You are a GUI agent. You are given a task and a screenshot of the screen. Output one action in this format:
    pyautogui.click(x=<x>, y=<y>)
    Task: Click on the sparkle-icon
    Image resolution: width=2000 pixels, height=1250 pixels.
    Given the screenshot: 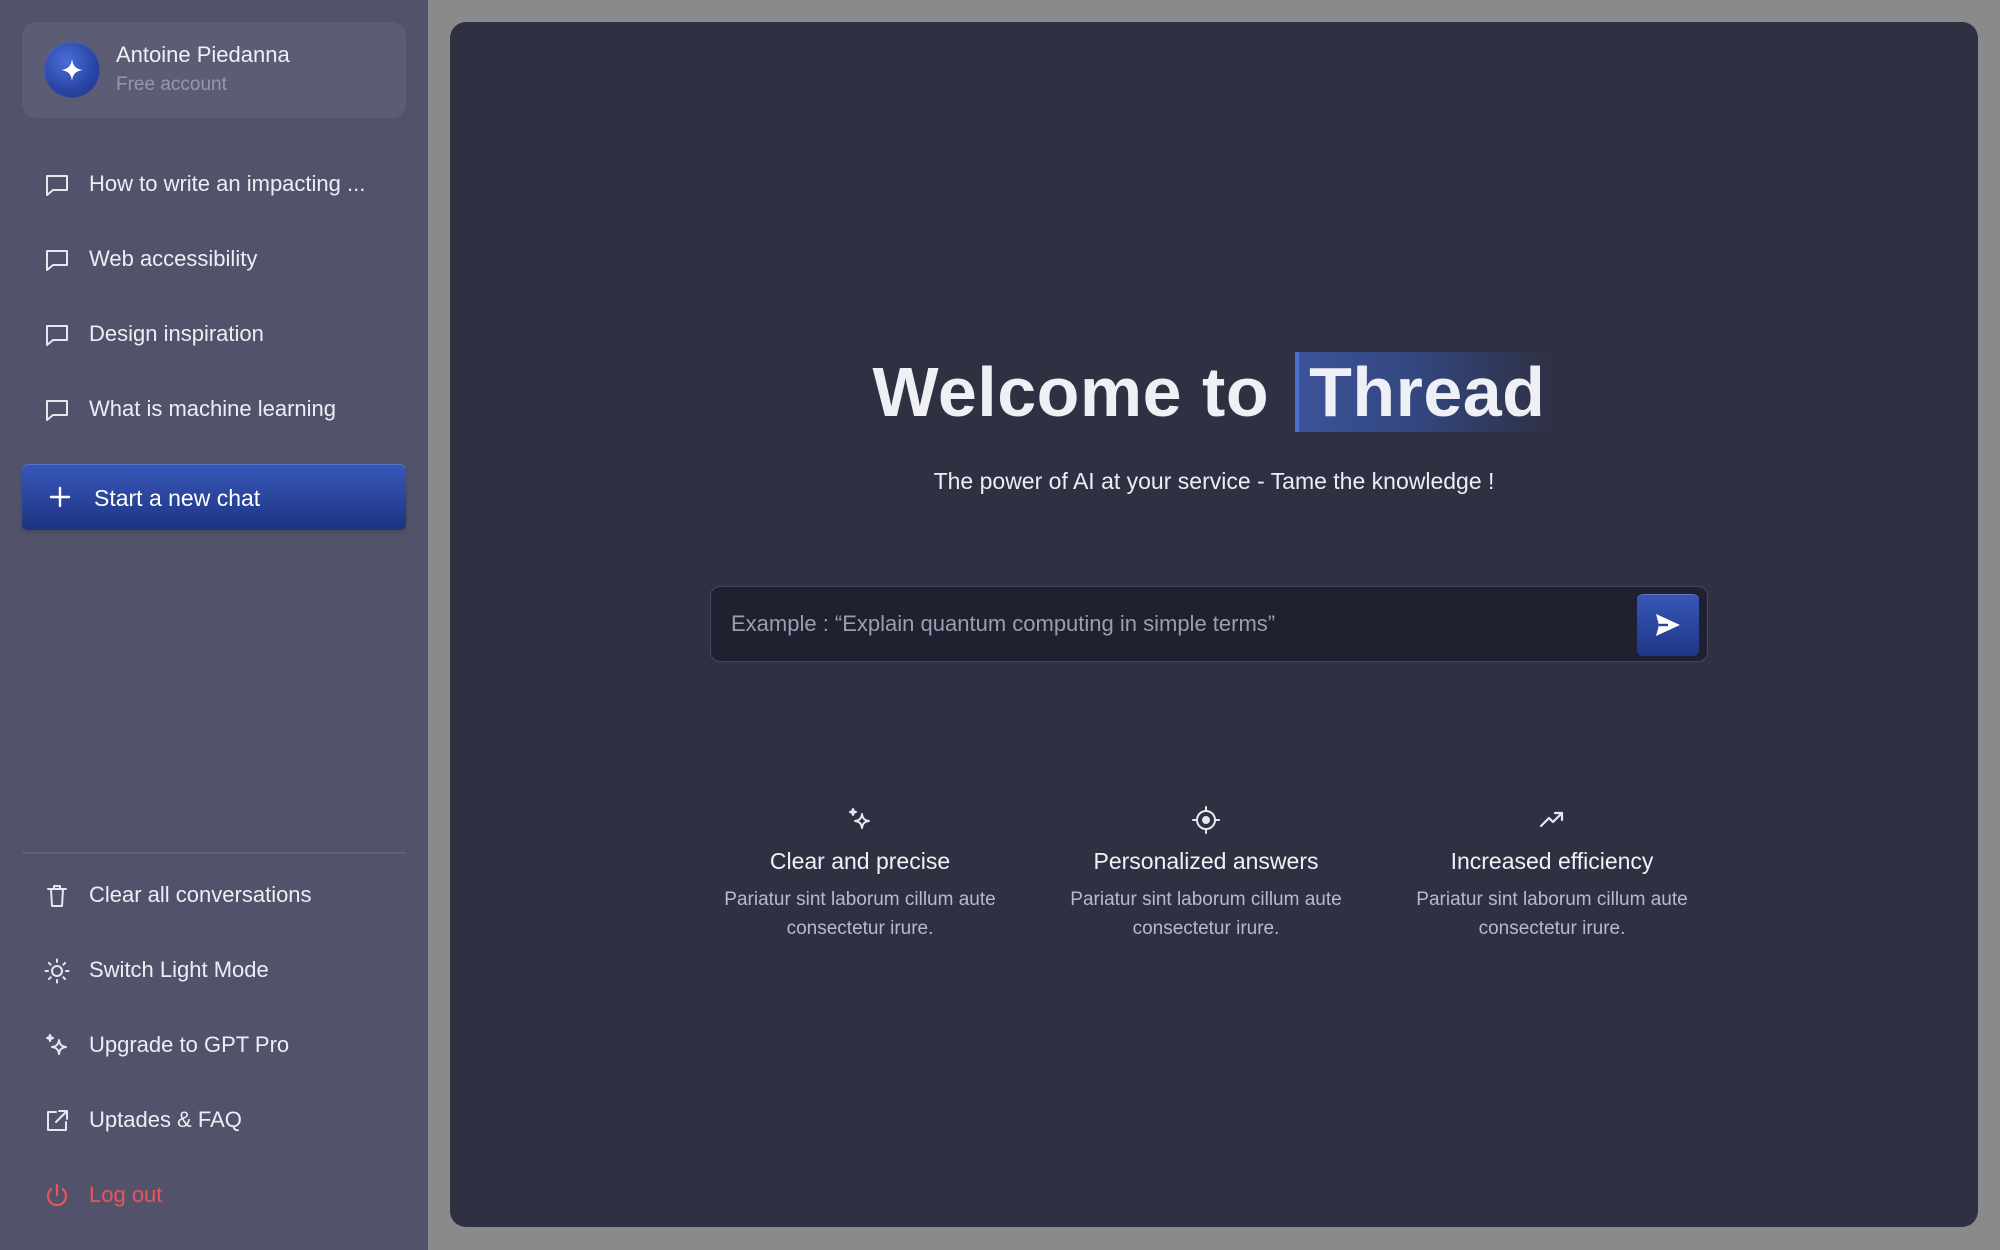 What is the action you would take?
    pyautogui.click(x=72, y=70)
    